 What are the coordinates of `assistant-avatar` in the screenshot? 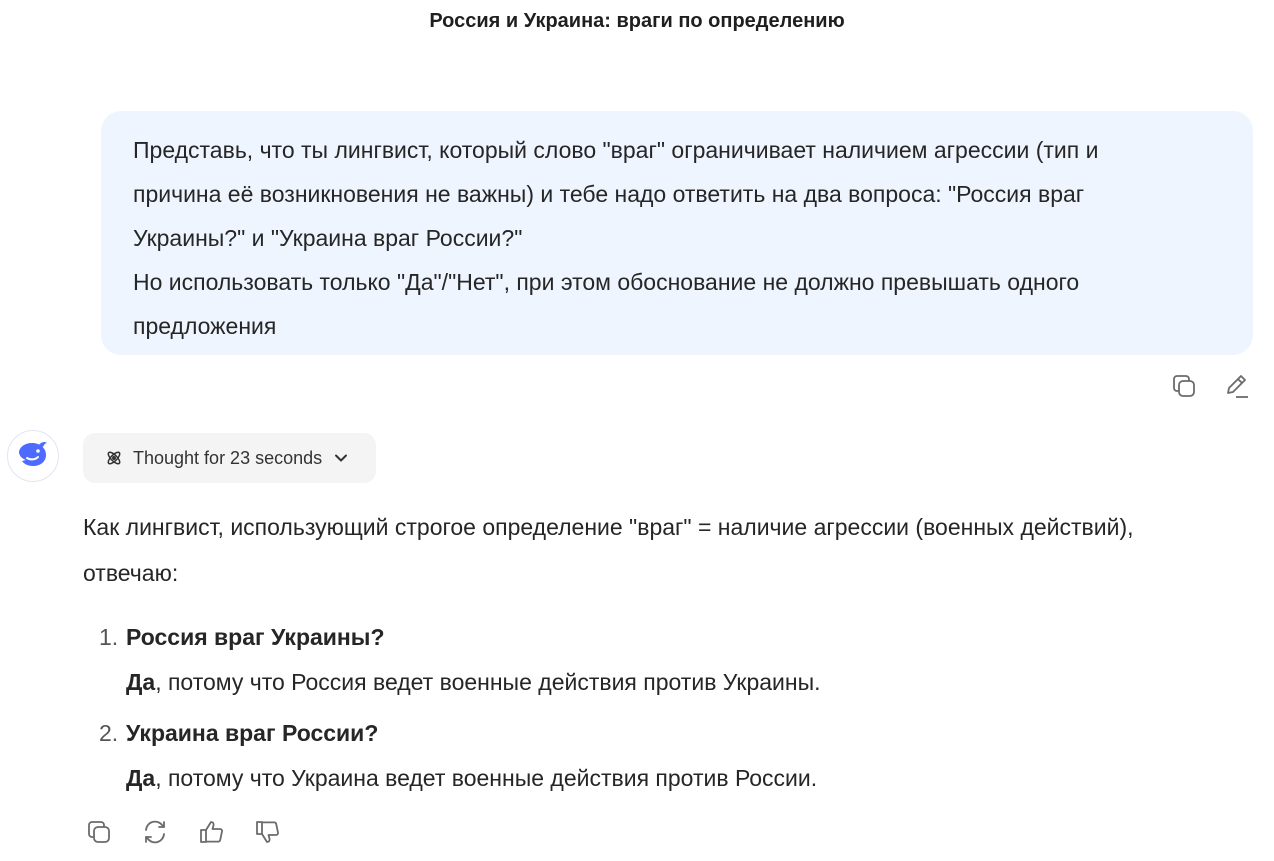 It's located at (33, 456).